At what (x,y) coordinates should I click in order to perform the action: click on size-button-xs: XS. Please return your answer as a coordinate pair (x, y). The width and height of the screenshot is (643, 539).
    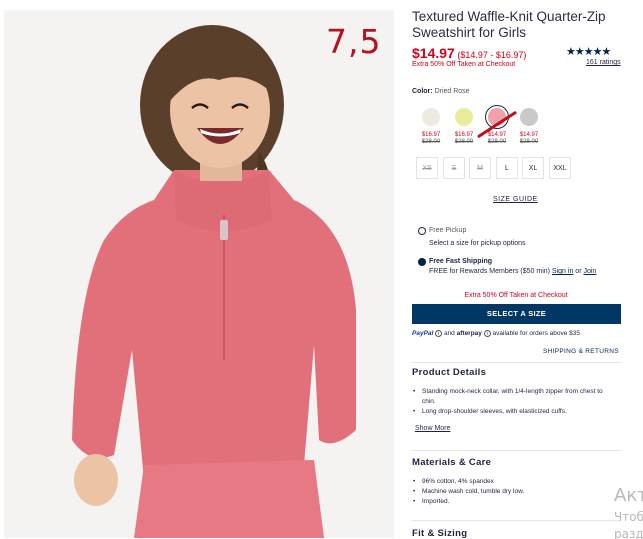
    Looking at the image, I should click on (427, 168).